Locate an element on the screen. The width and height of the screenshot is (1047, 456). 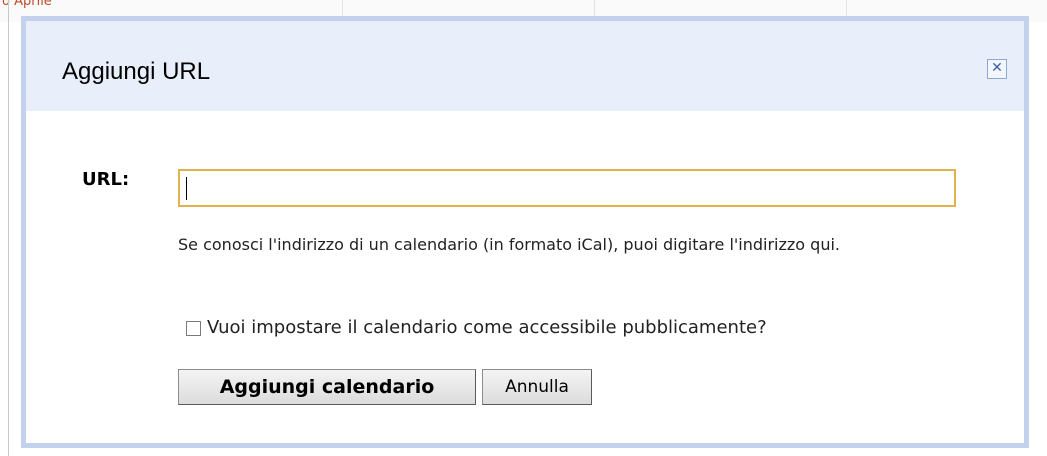
background-partial-text: o Aprile is located at coordinates (27, 4).